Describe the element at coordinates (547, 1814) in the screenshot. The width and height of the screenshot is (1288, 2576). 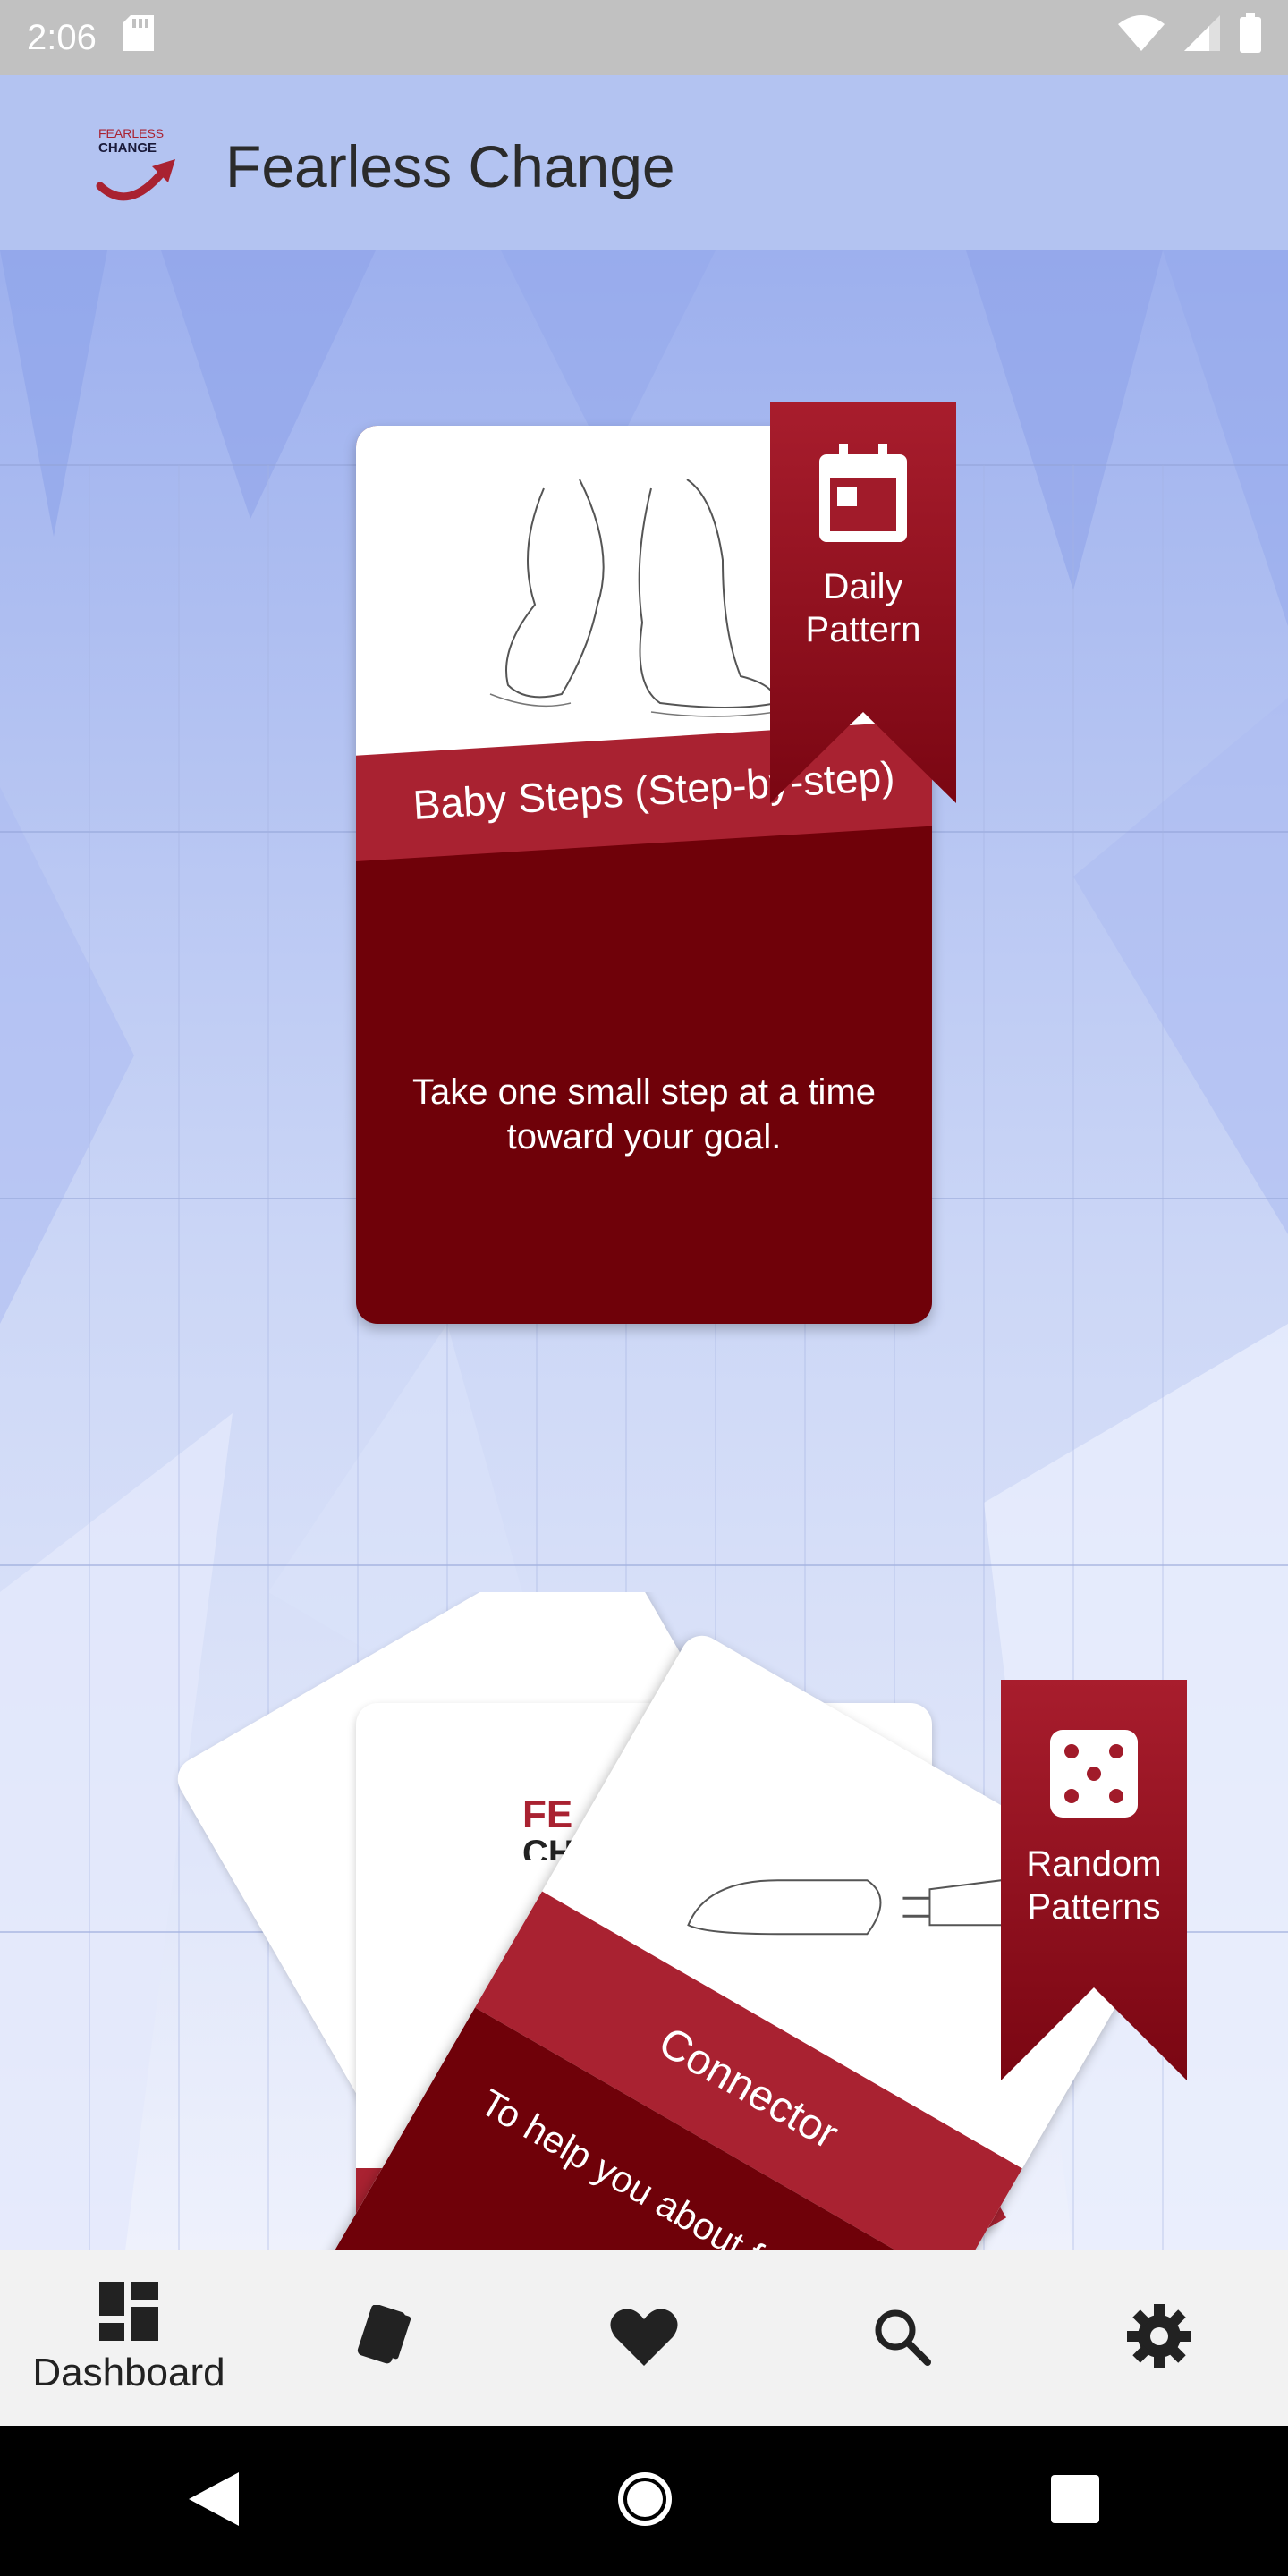
I see `back-card-logo-top: FE` at that location.